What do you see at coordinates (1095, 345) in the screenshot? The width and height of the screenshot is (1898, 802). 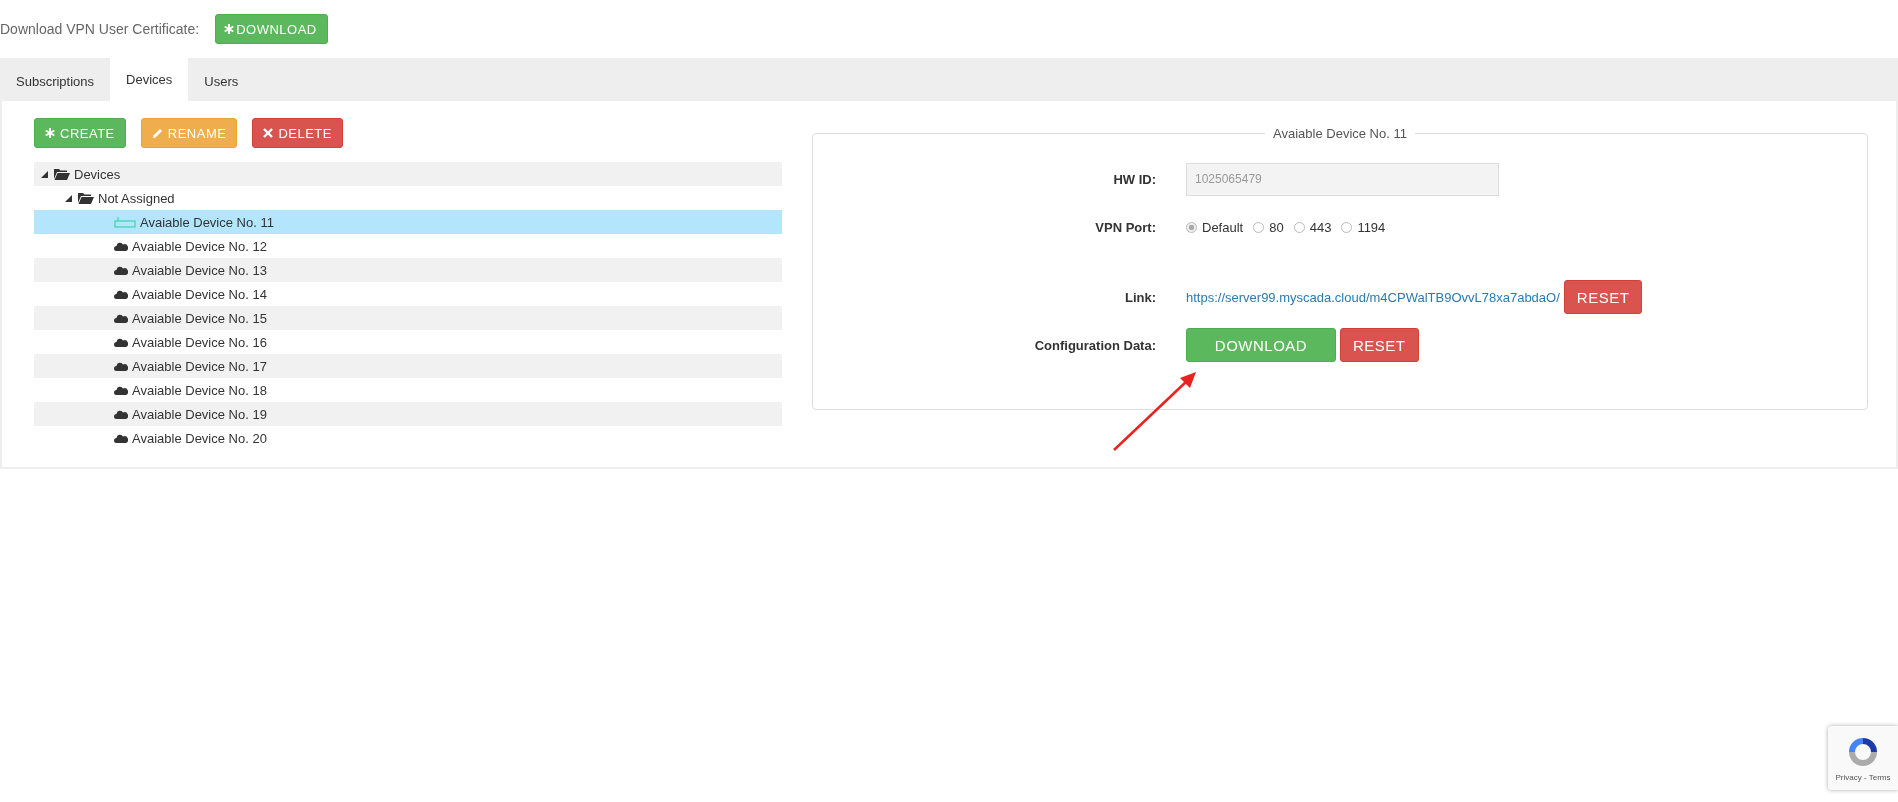 I see `field-label: Configuration Data:` at bounding box center [1095, 345].